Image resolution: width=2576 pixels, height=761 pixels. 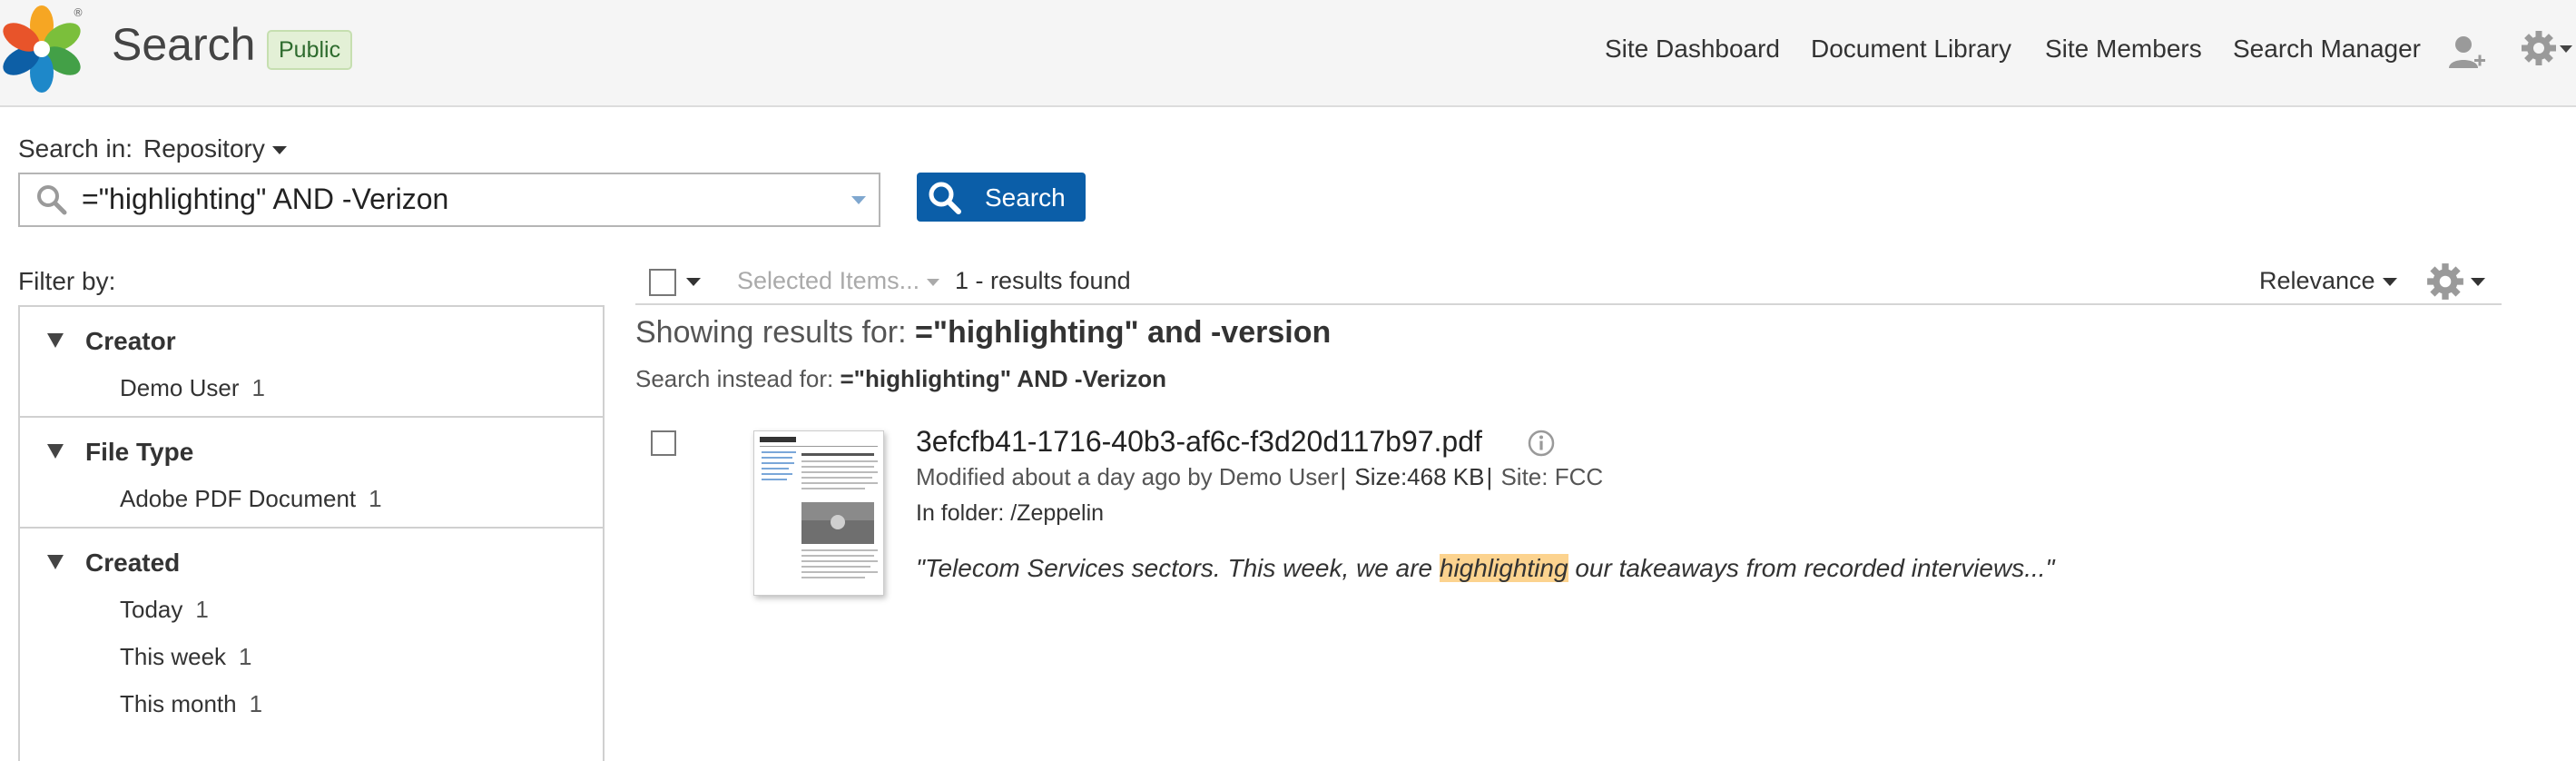 What do you see at coordinates (78, 12) in the screenshot?
I see `logo-registered-mark: ®` at bounding box center [78, 12].